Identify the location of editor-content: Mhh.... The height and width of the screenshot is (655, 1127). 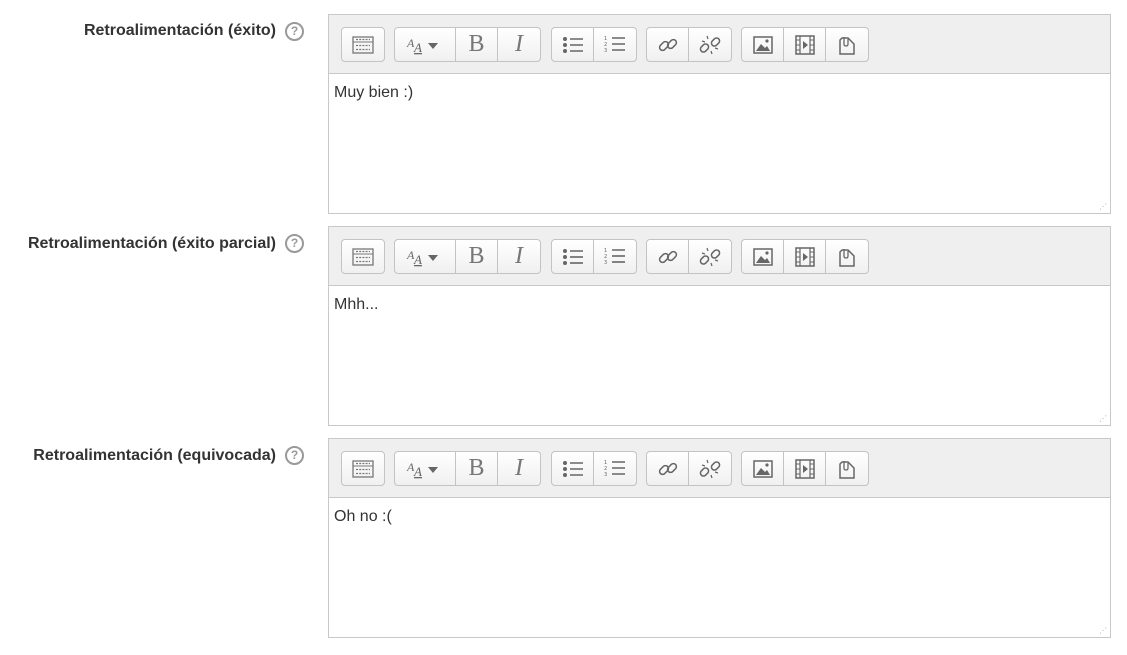
(719, 355).